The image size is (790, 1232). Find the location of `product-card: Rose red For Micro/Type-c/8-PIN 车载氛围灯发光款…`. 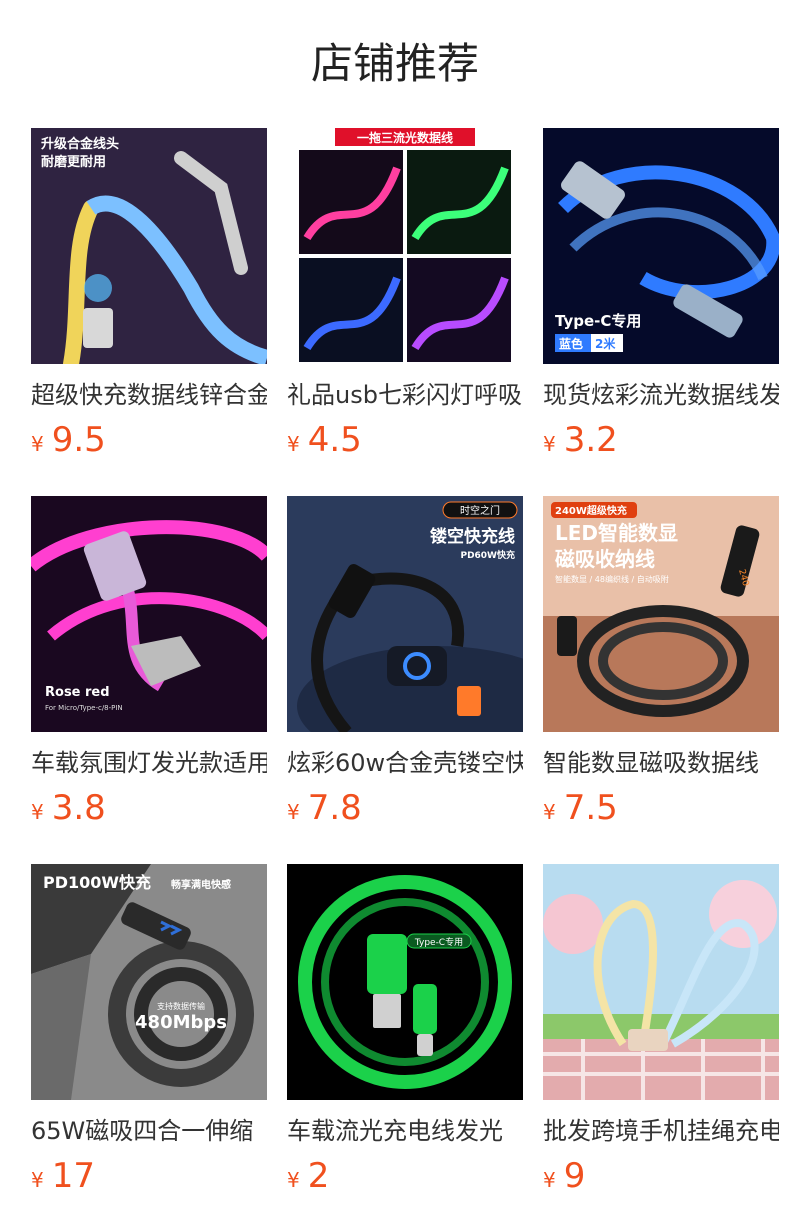

product-card: Rose red For Micro/Type-c/8-PIN 车载氛围灯发光款… is located at coordinates (149, 670).